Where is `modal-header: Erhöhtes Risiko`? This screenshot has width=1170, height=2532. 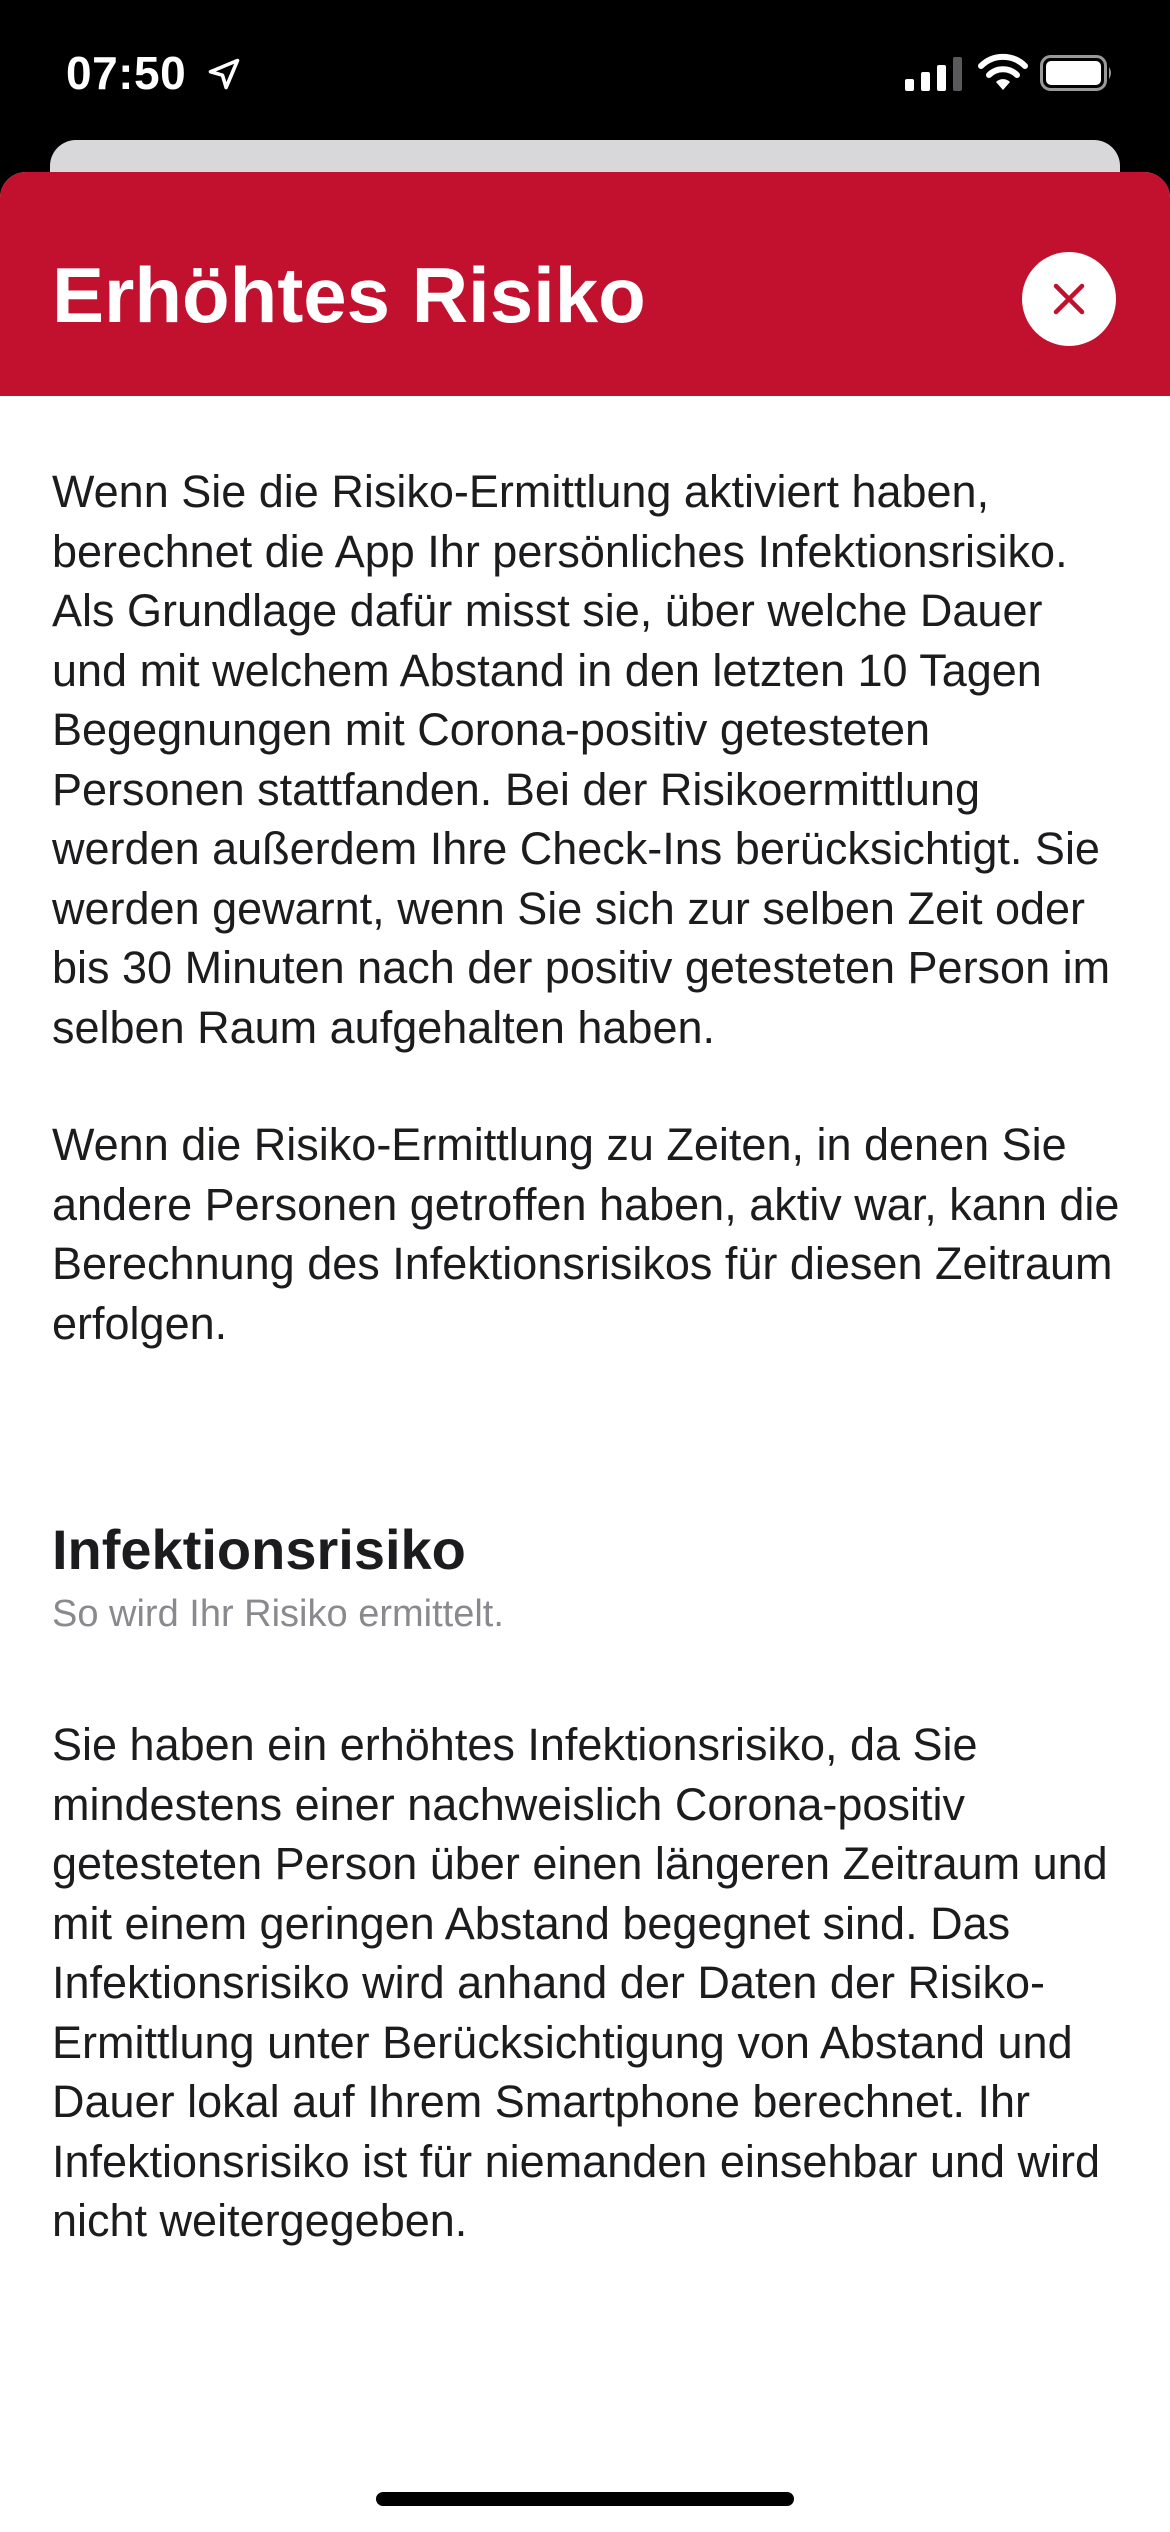 modal-header: Erhöhtes Risiko is located at coordinates (585, 284).